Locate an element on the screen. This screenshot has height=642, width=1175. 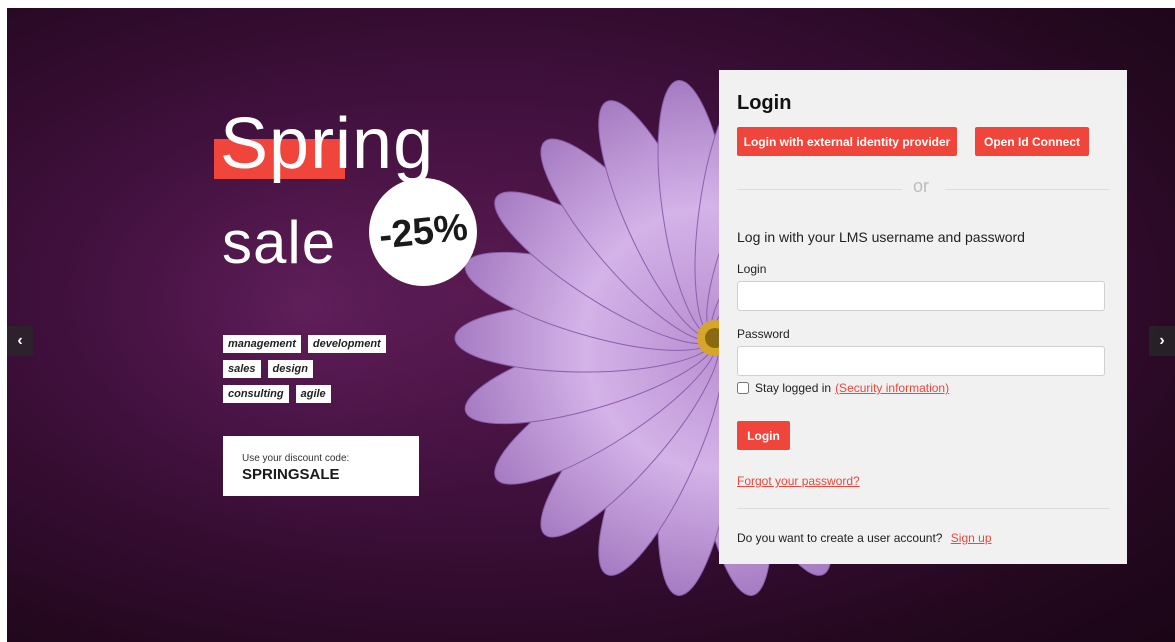
create-account-text: Do you want to create a user account? is located at coordinates (840, 538).